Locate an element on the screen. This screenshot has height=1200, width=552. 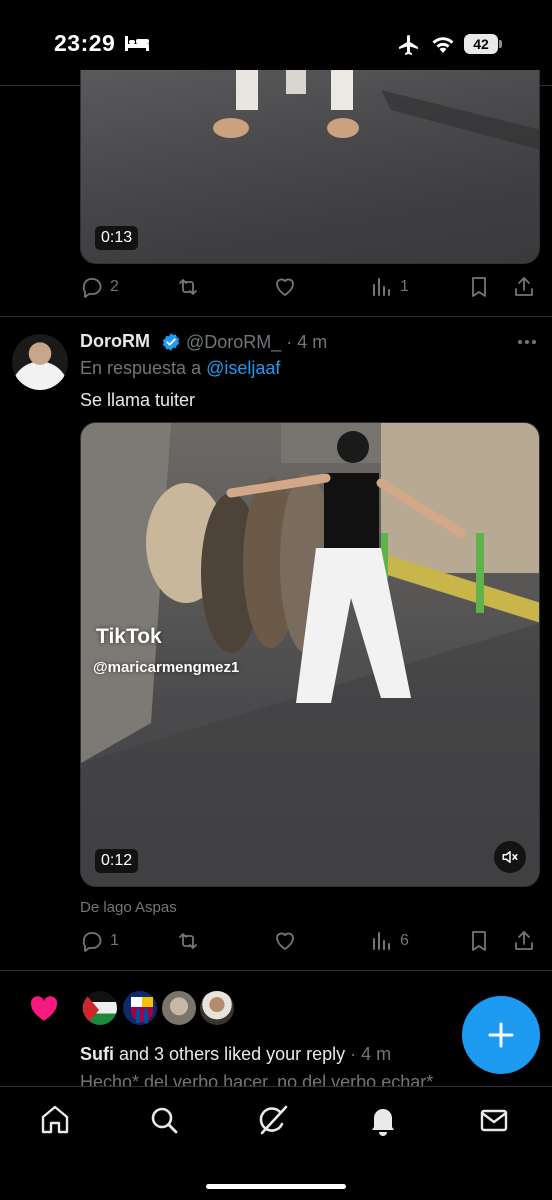
mute-button is located at coordinates (510, 857).